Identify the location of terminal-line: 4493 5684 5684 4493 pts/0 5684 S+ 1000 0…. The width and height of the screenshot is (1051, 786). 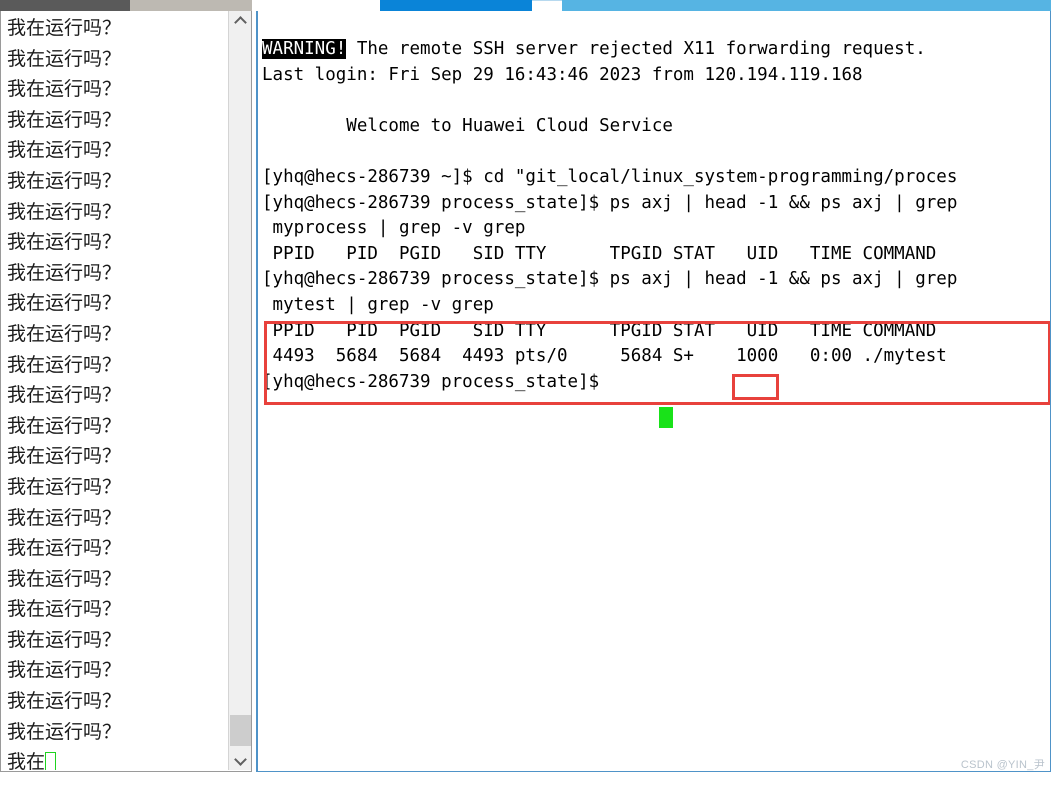
(656, 357).